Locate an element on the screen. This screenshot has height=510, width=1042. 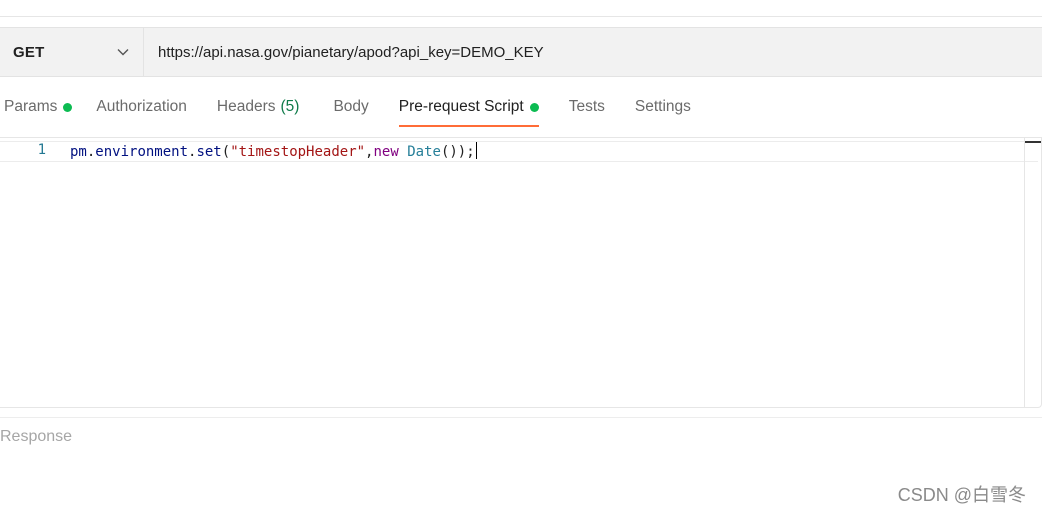
tab-params: Params is located at coordinates (38, 108).